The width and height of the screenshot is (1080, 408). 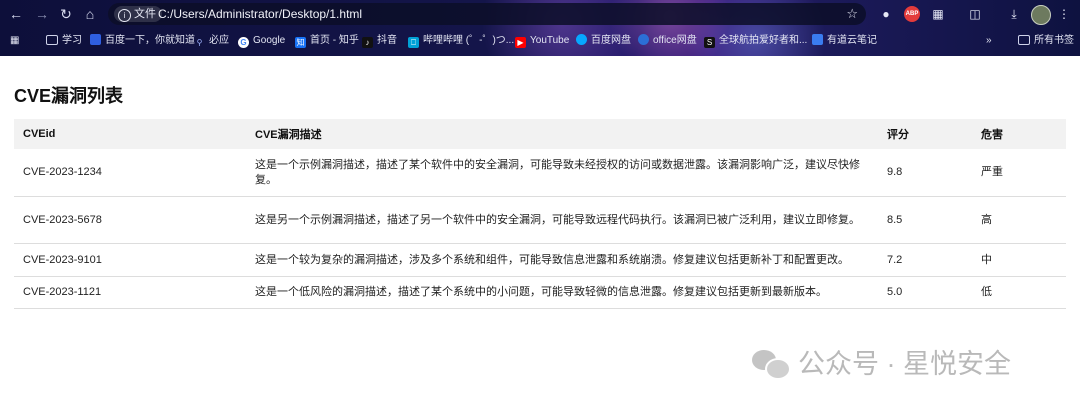 I want to click on bookmark-bing: ⚲ 必应, so click(x=211, y=41).